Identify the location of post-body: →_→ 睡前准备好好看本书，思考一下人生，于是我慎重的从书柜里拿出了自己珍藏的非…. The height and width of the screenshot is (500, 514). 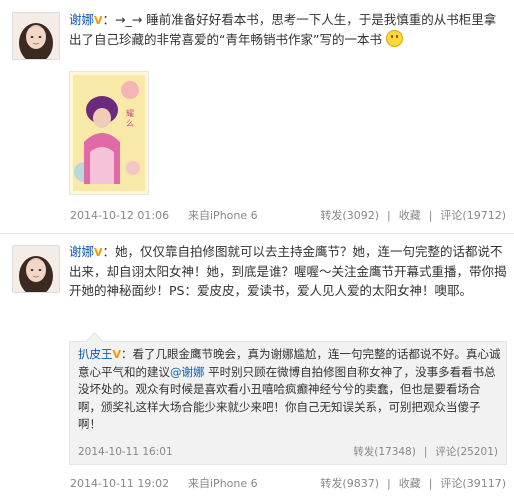
(283, 29).